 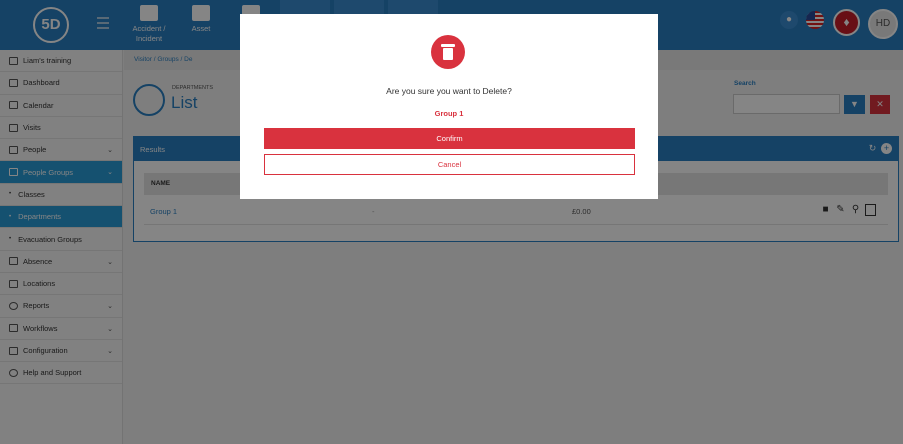 What do you see at coordinates (448, 52) in the screenshot?
I see `trash-icon` at bounding box center [448, 52].